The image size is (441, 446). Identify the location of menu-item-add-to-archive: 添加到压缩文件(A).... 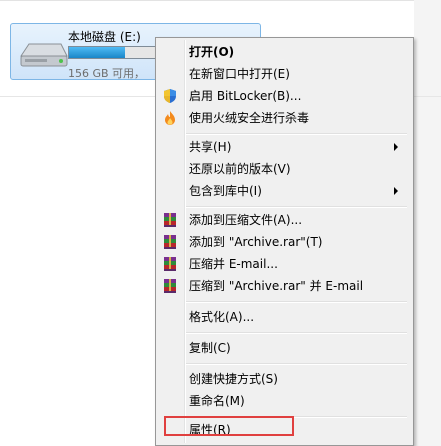
(284, 220).